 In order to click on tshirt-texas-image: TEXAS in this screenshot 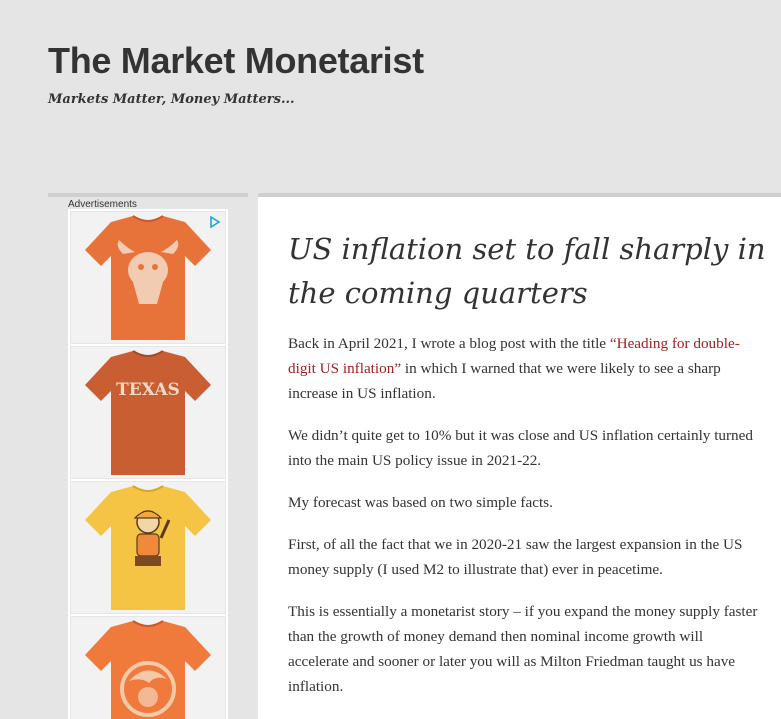, I will do `click(148, 412)`.